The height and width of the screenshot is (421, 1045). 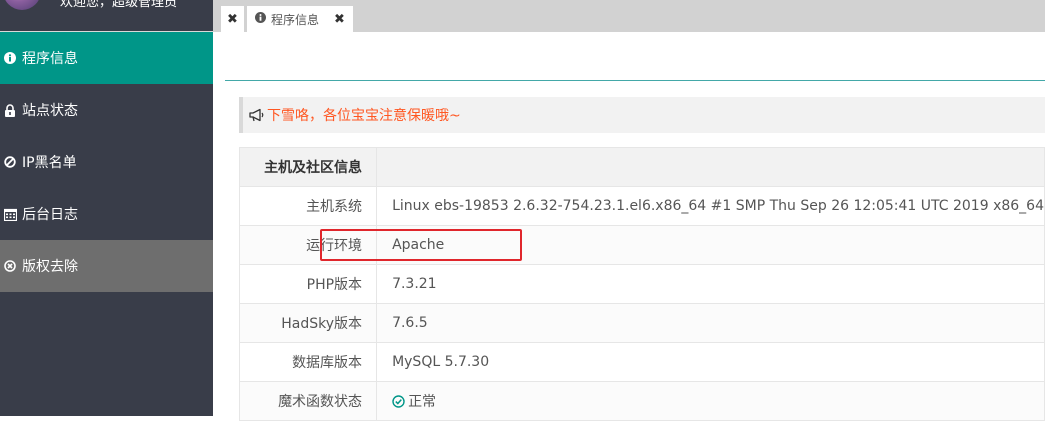 I want to click on check-circle-icon, so click(x=398, y=401).